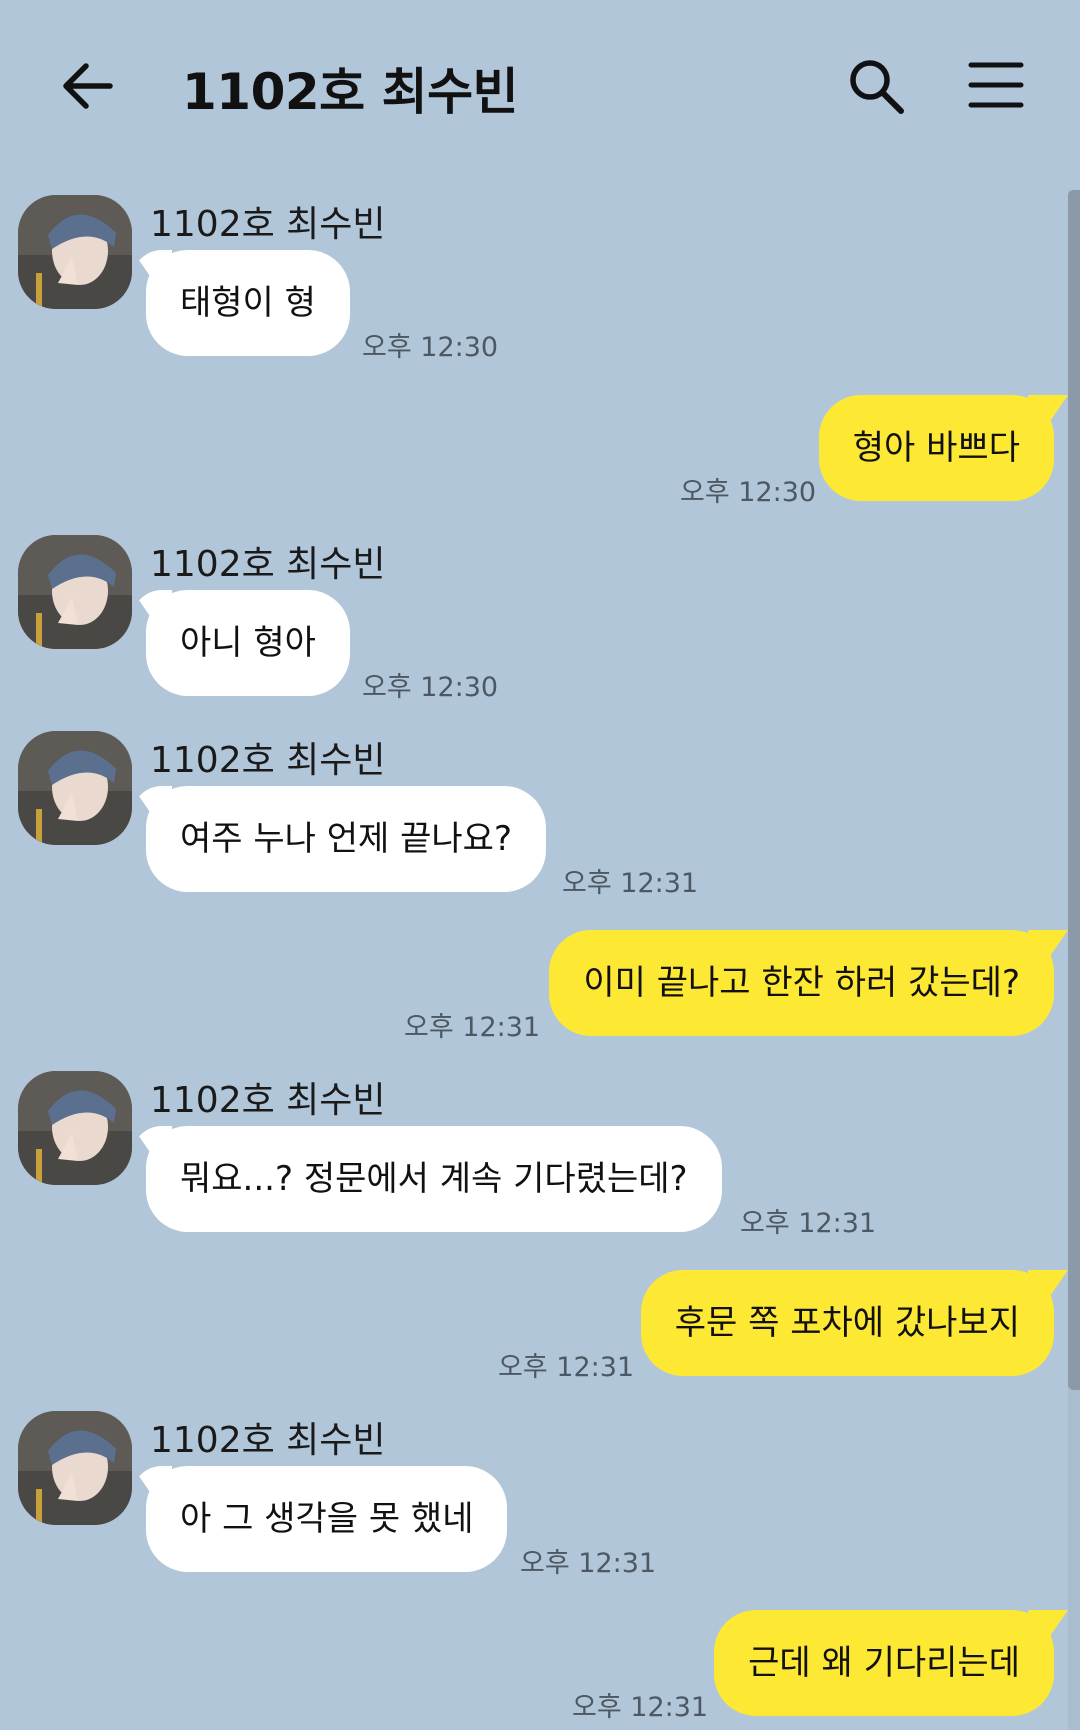  What do you see at coordinates (884, 1663) in the screenshot?
I see `message-bubble: 근데 왜 기다리는데` at bounding box center [884, 1663].